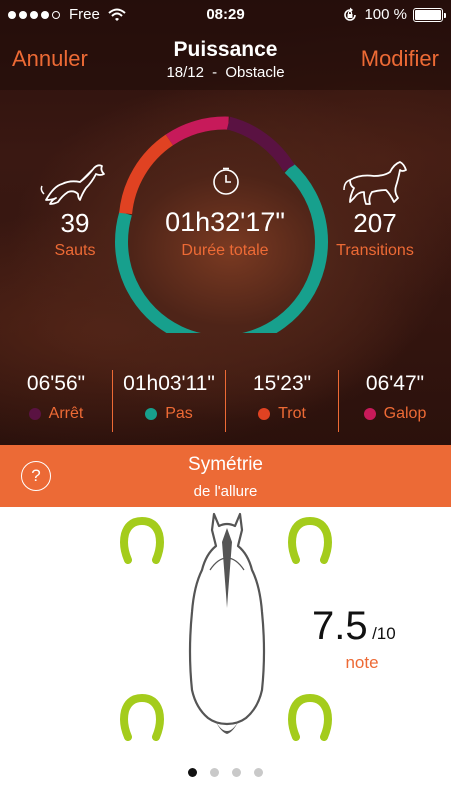  Describe the element at coordinates (179, 413) in the screenshot. I see `gait-label: Pas` at that location.